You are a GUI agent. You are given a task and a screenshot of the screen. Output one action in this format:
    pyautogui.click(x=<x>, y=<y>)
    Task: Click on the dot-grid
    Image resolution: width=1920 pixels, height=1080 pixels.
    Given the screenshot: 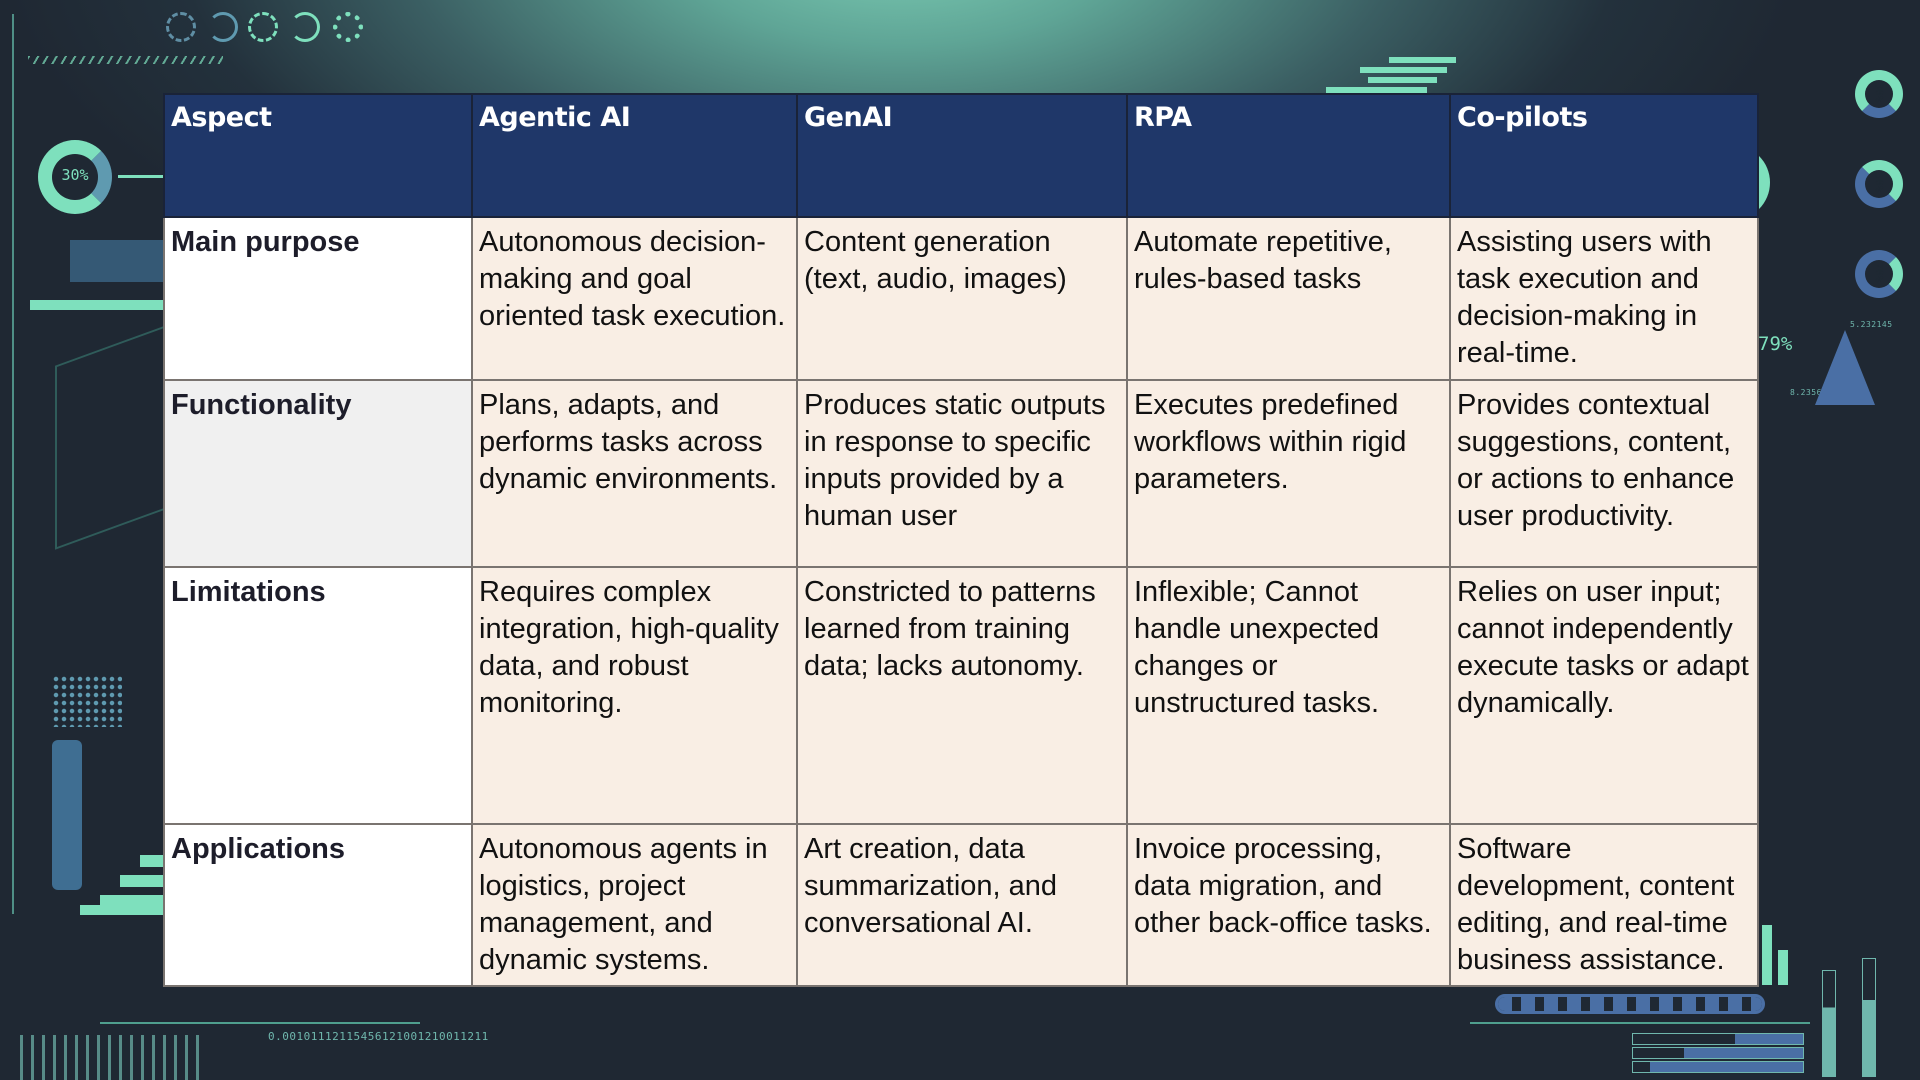 What is the action you would take?
    pyautogui.click(x=87, y=701)
    